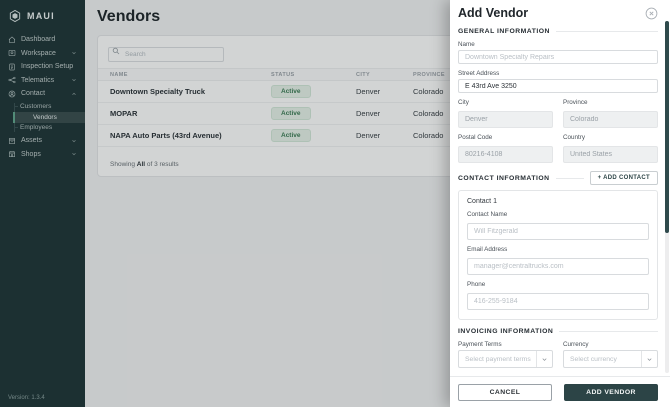  Describe the element at coordinates (506, 331) in the screenshot. I see `section-invoicing-information: INVOICING INFORMATION` at that location.